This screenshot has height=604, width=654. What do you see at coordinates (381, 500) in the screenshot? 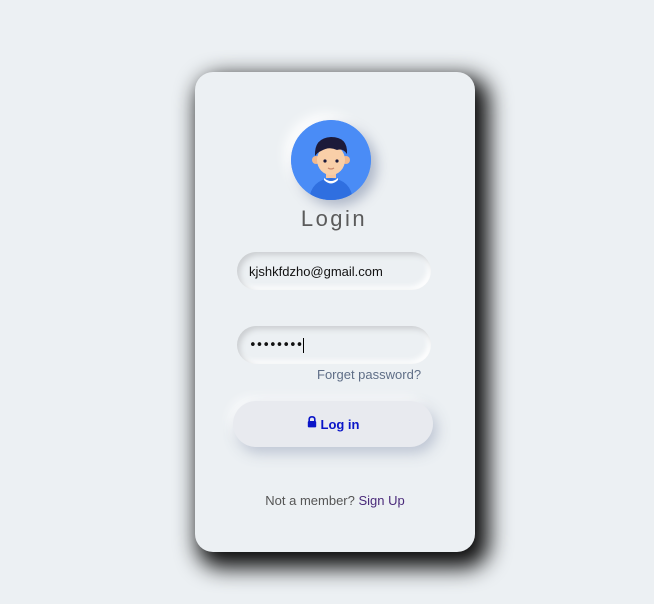
I see `signup-link: Sign Up` at bounding box center [381, 500].